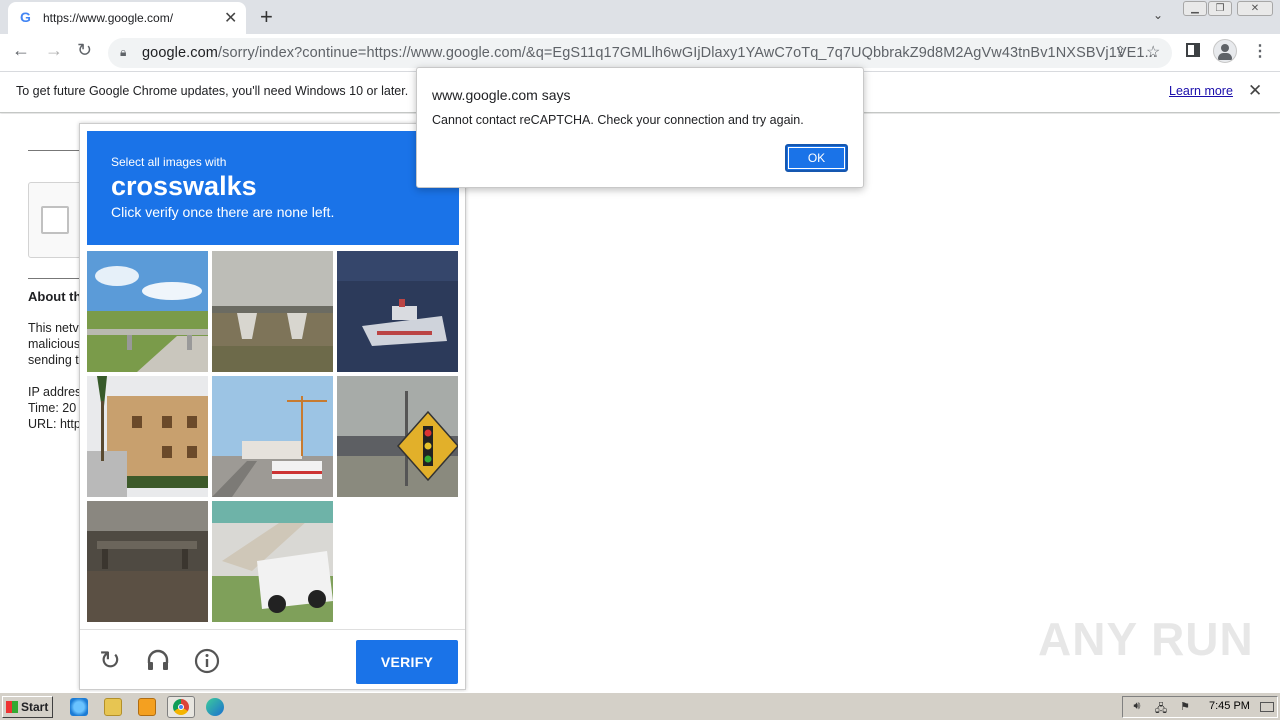 The width and height of the screenshot is (1280, 720). I want to click on page-text-line: sending t, so click(53, 360).